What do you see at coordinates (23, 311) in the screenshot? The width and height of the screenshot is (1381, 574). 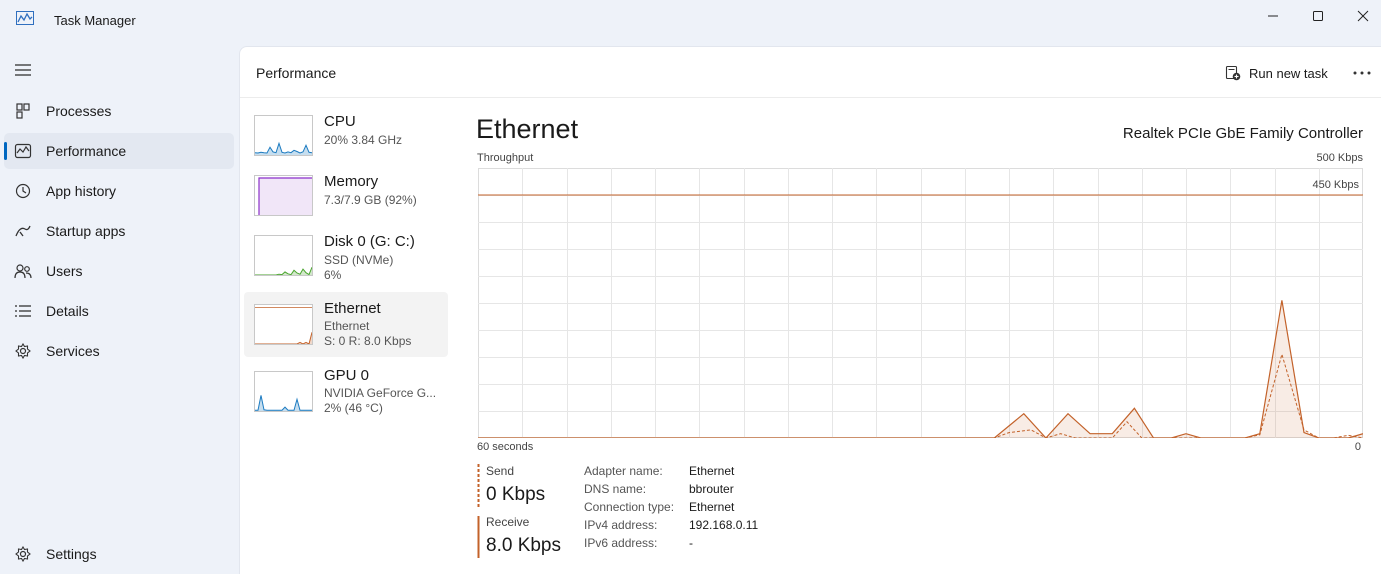 I see `details-icon` at bounding box center [23, 311].